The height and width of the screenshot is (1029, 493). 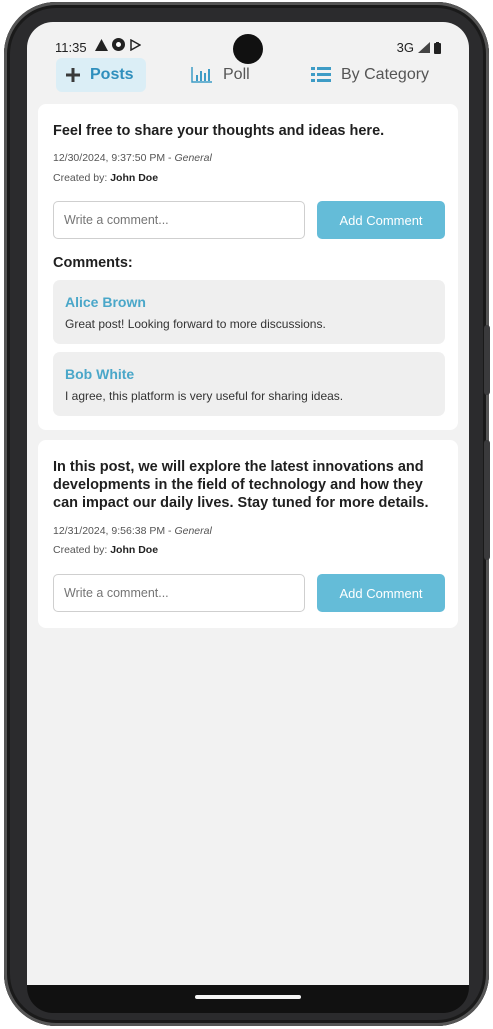 I want to click on volume-button, so click(x=487, y=500).